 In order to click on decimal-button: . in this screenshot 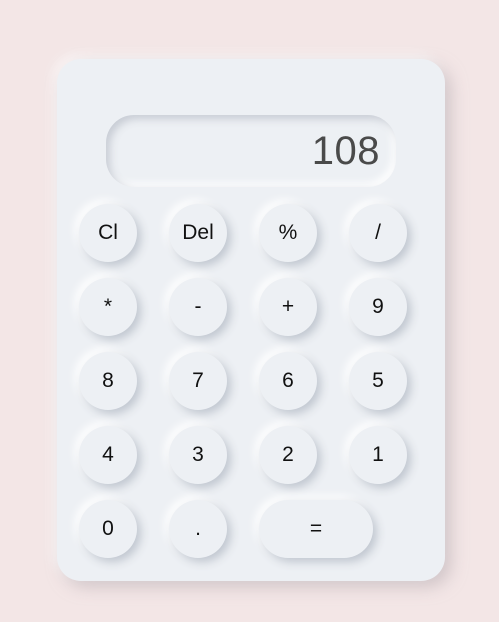, I will do `click(198, 529)`.